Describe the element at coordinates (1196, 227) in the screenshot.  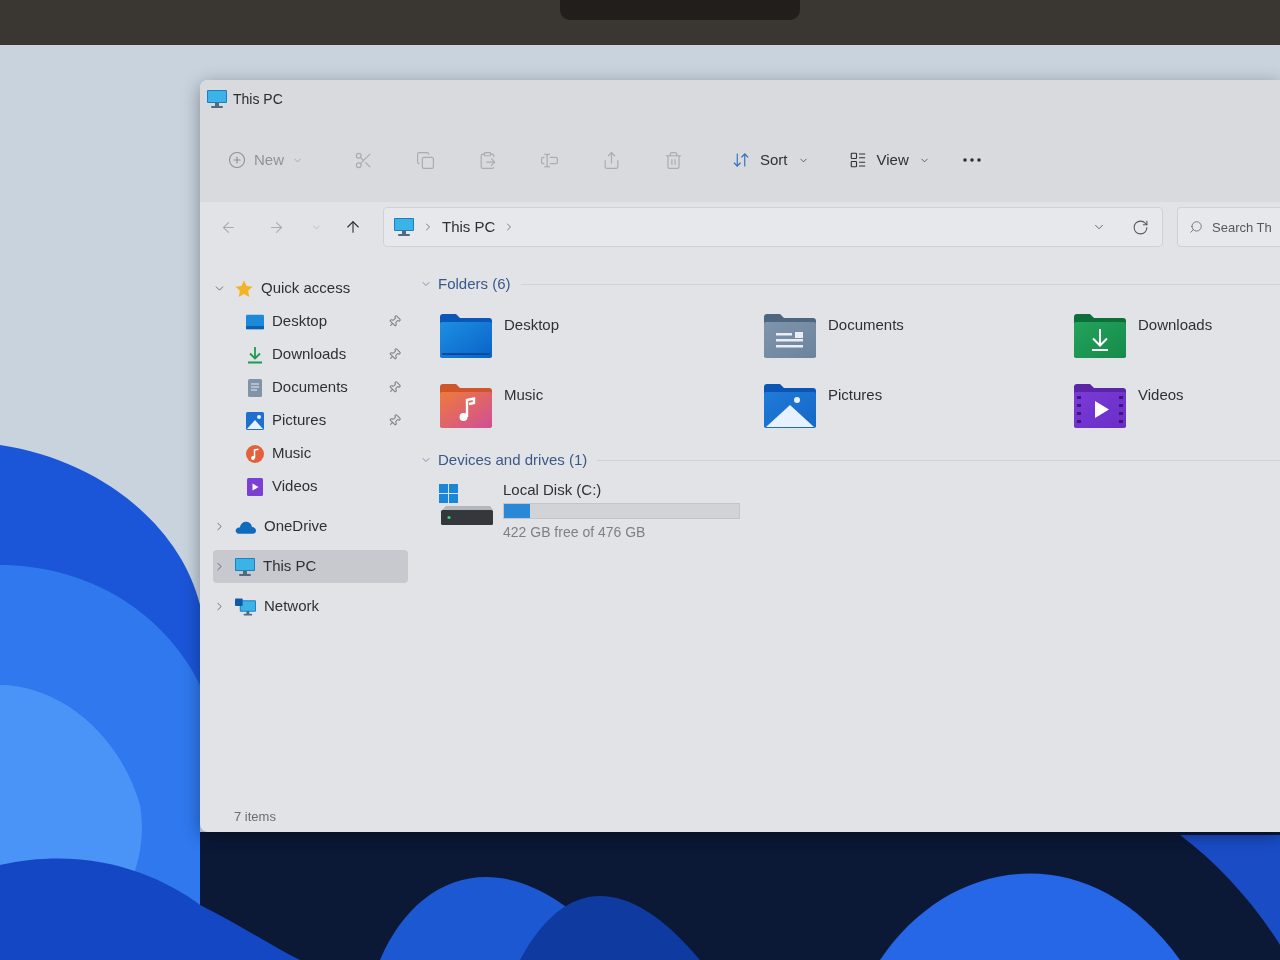
I see `search-icon` at that location.